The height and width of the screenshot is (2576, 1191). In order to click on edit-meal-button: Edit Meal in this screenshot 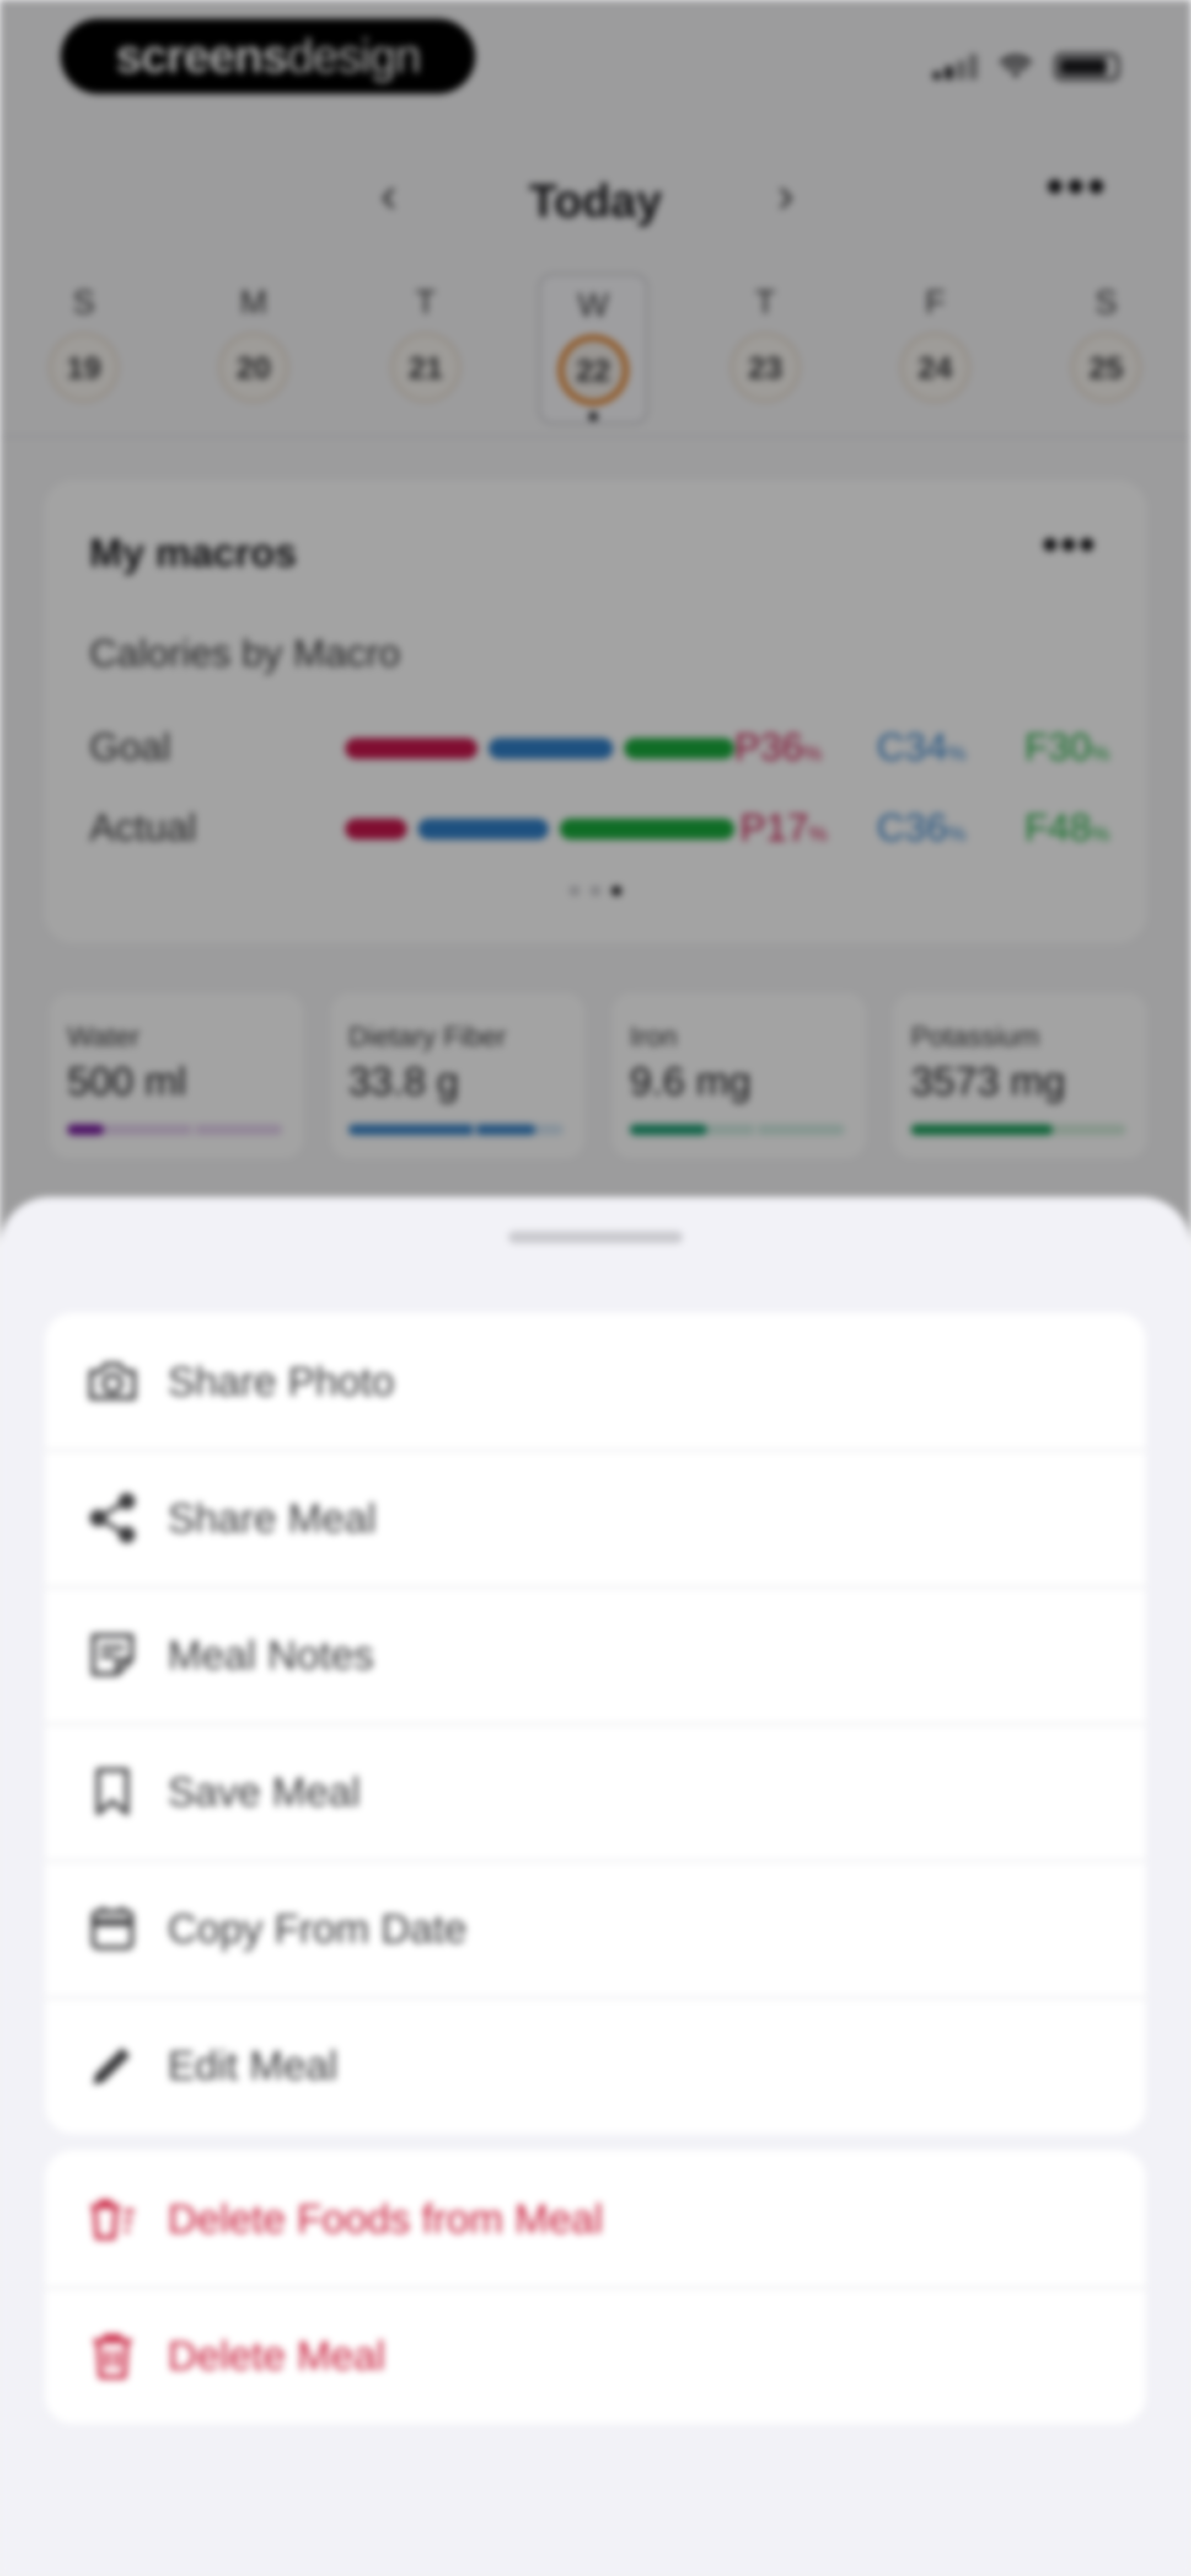, I will do `click(595, 2065)`.